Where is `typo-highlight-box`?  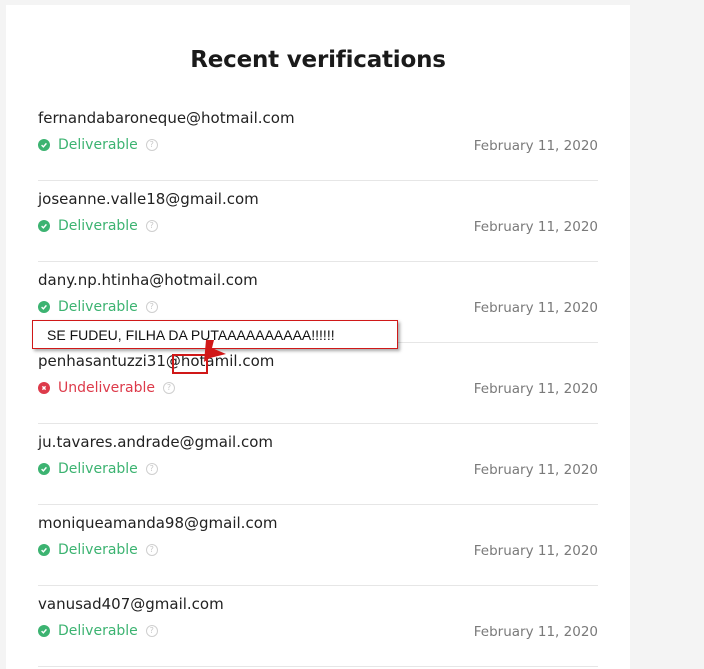
typo-highlight-box is located at coordinates (190, 364).